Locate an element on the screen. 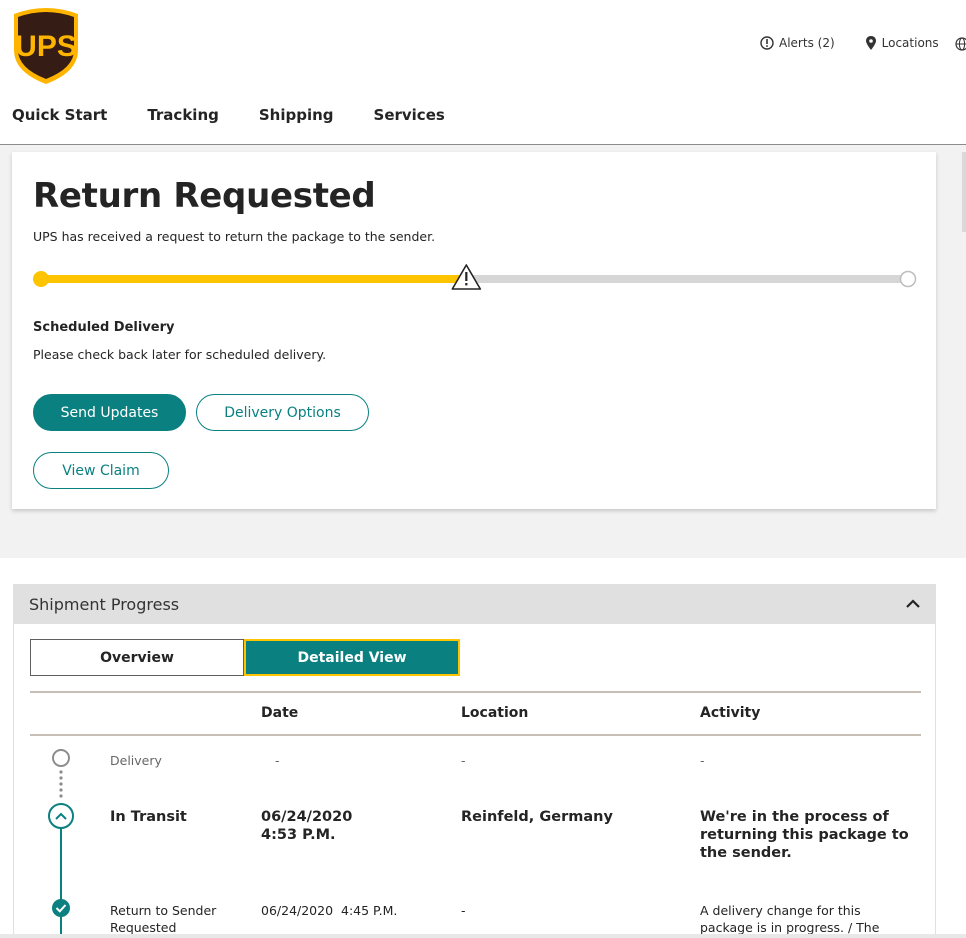 The height and width of the screenshot is (938, 966). timeline-solid-connector is located at coordinates (61, 883).